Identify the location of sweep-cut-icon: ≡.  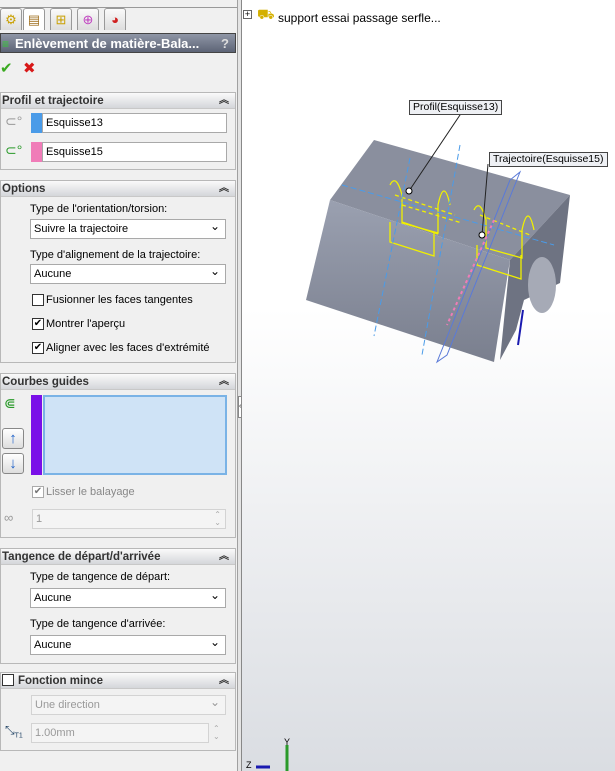
(6, 44).